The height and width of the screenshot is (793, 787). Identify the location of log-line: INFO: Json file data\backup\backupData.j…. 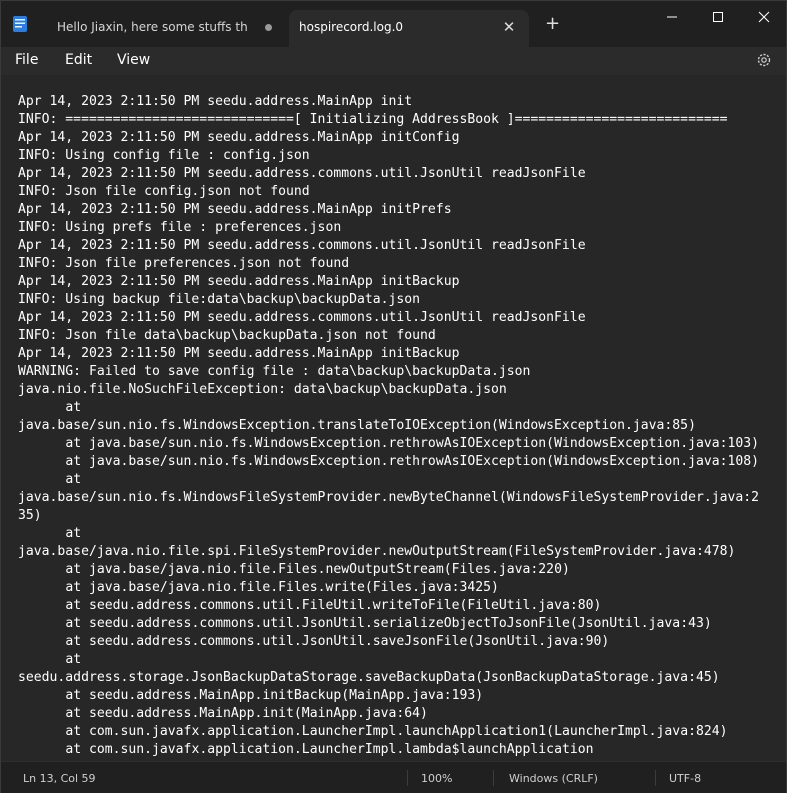
(227, 335).